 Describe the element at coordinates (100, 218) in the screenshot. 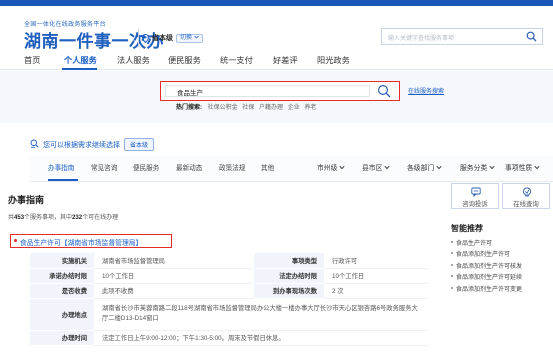

I see `count-suffix: 个可在线办理` at that location.